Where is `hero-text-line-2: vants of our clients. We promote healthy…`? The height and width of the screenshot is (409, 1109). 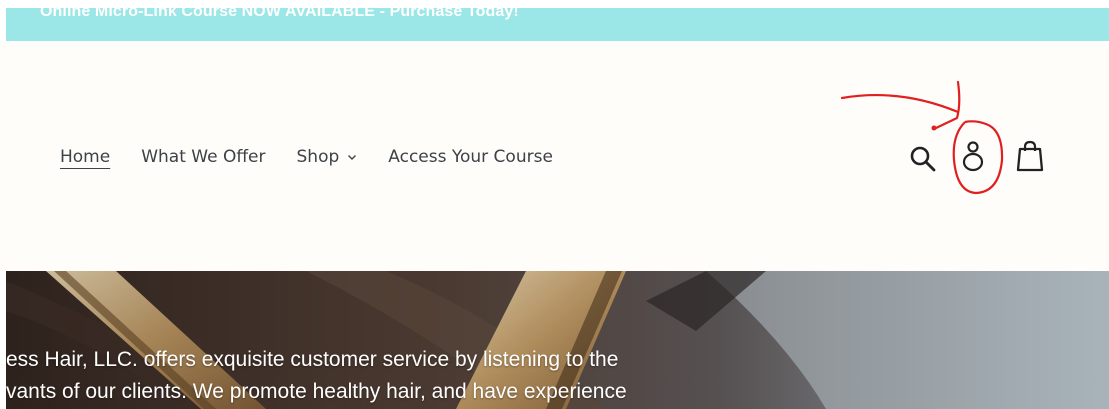 hero-text-line-2: vants of our clients. We promote healthy… is located at coordinates (316, 391).